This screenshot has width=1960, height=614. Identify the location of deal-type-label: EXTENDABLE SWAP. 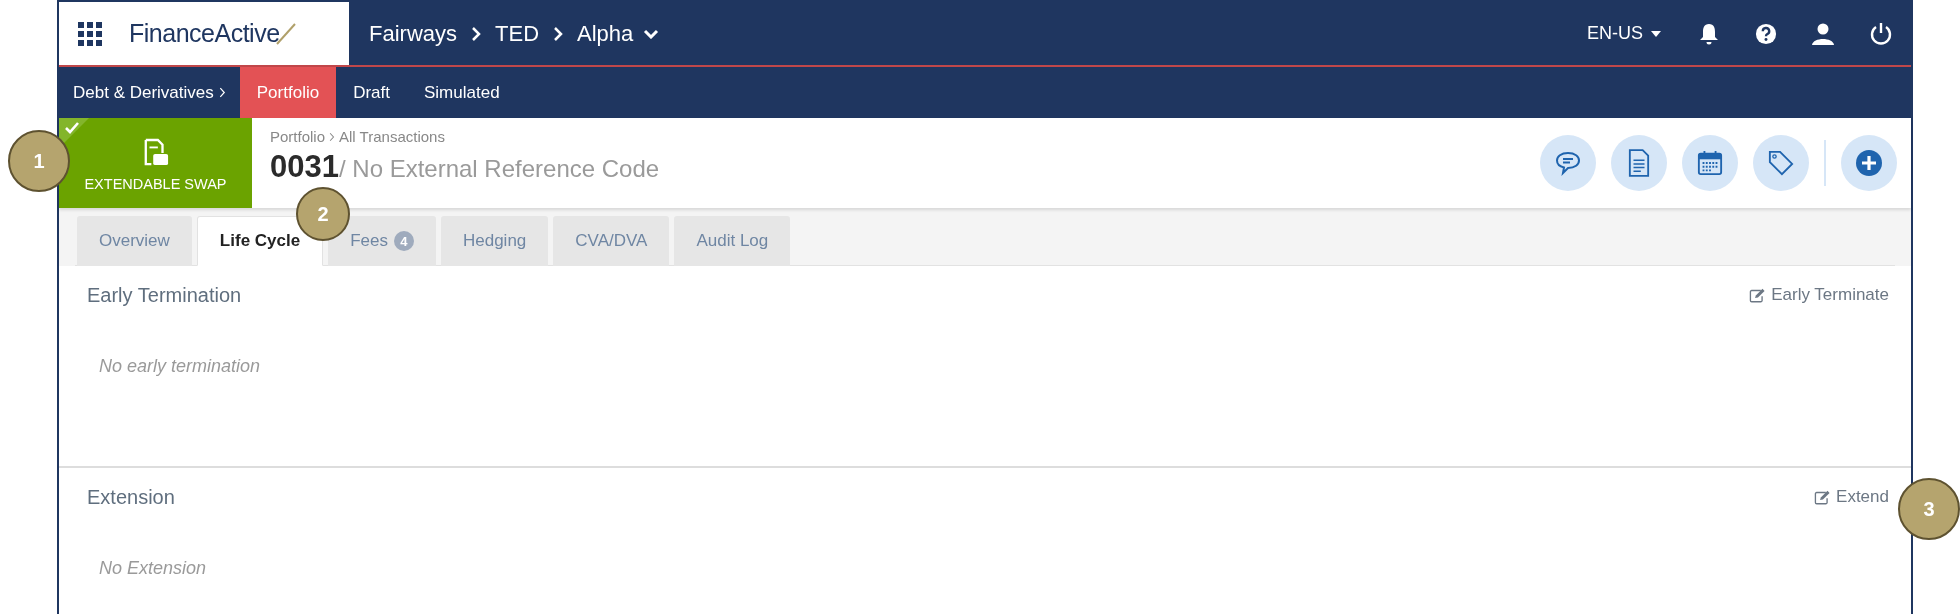
(155, 184).